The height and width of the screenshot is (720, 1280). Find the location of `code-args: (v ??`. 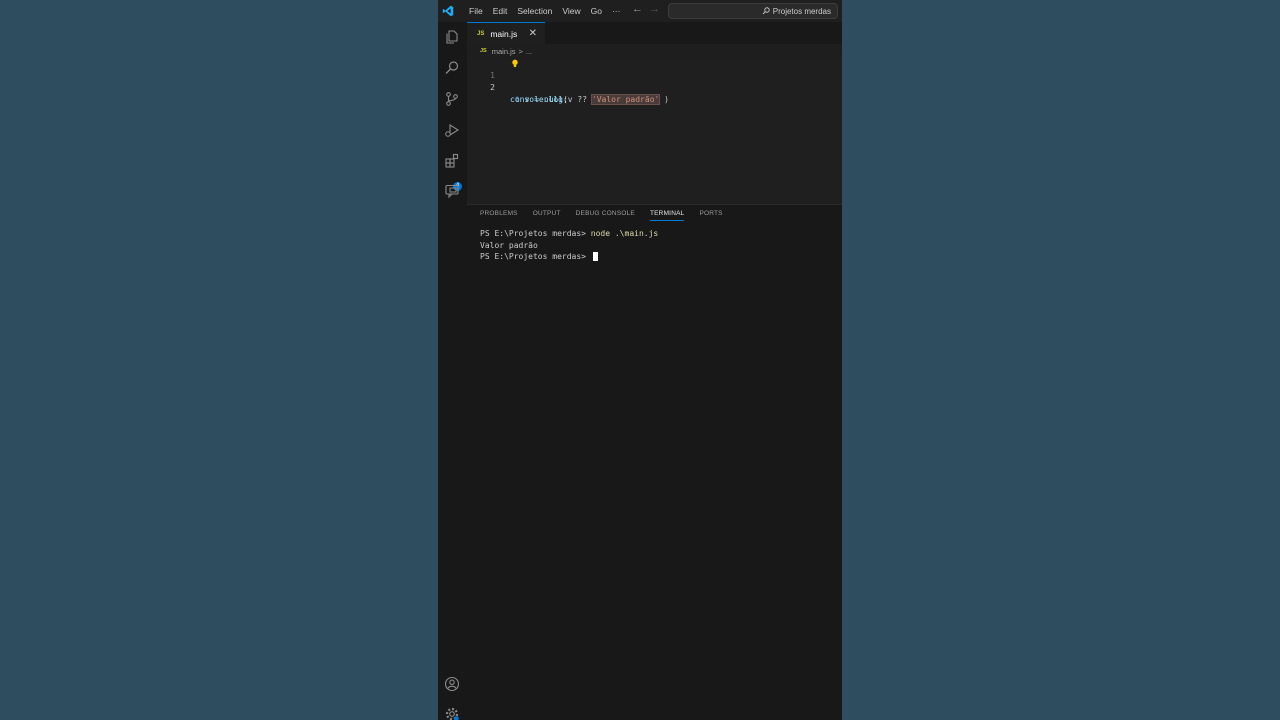

code-args: (v ?? is located at coordinates (577, 99).